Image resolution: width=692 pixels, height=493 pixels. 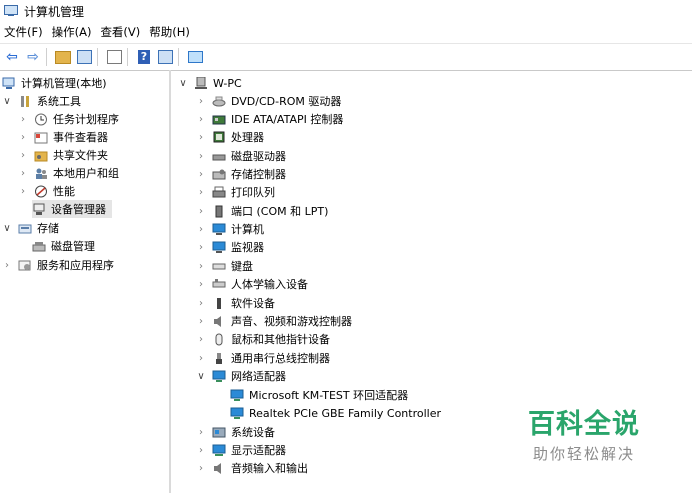 What do you see at coordinates (274, 321) in the screenshot?
I see `device-category-sound: › 声音、视频和游戏控制器` at bounding box center [274, 321].